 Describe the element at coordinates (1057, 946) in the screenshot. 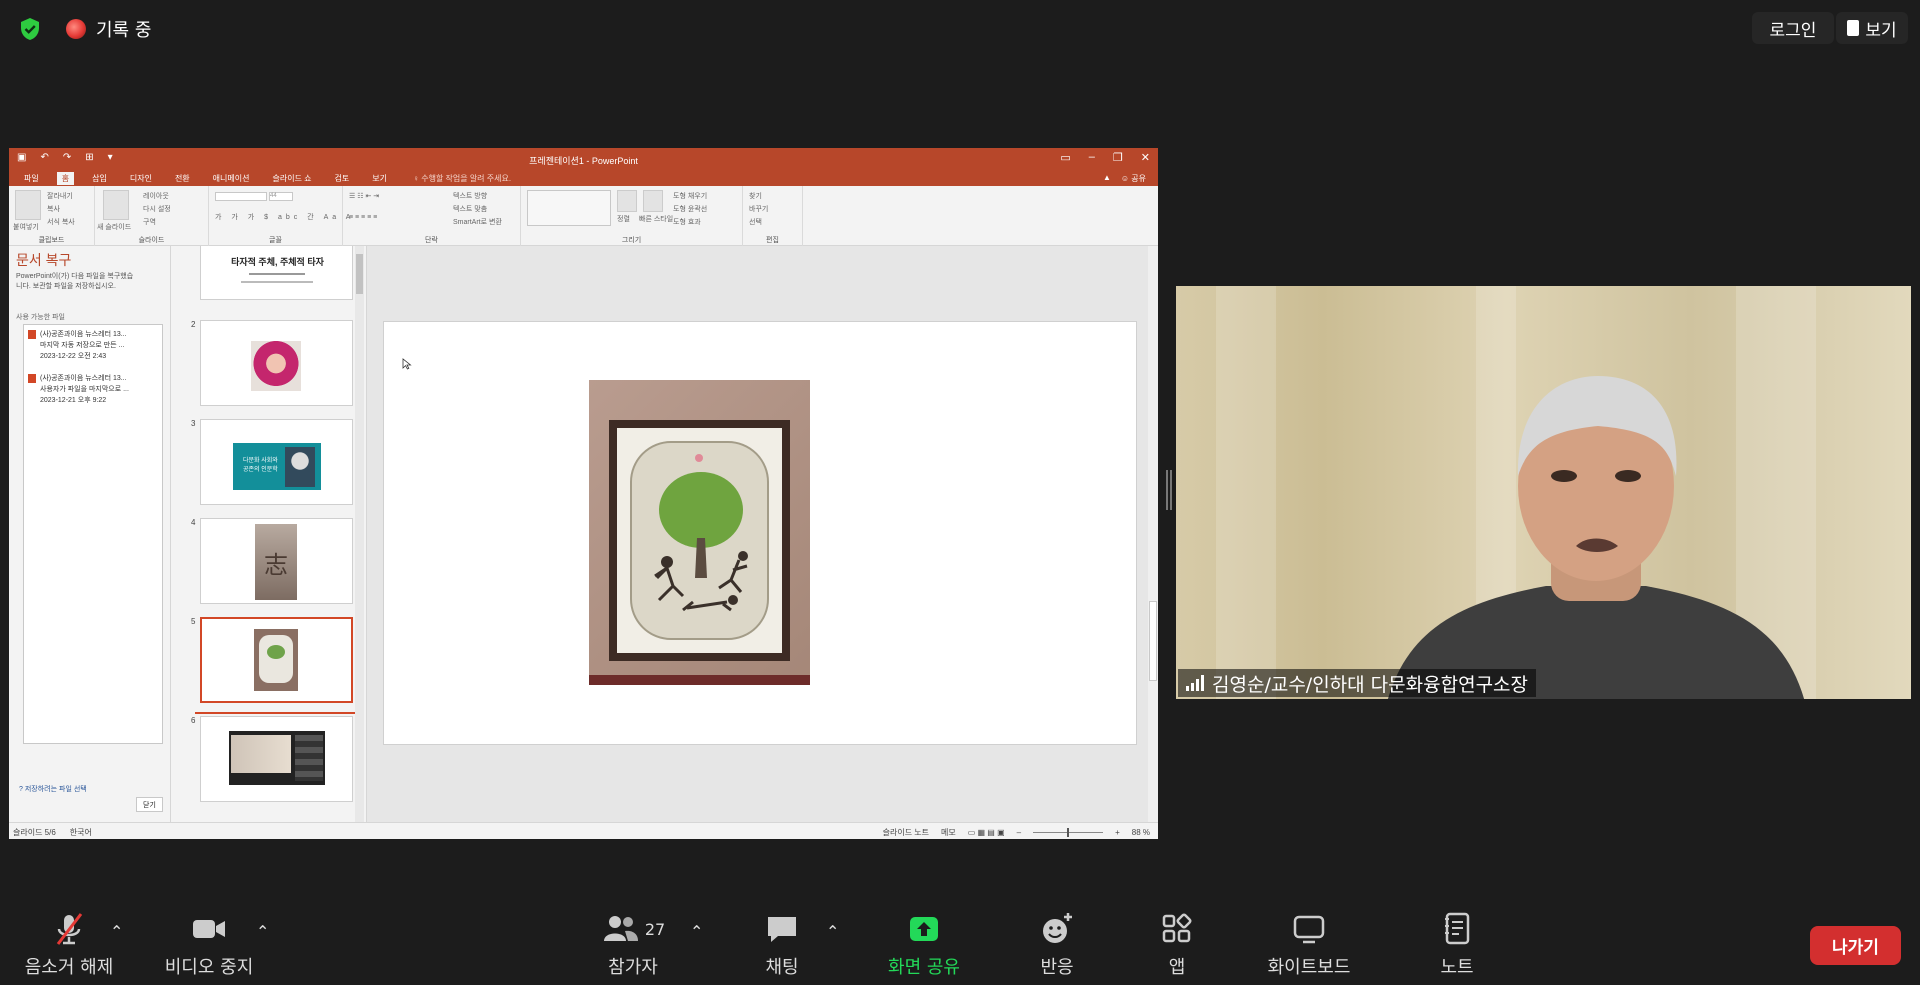

I see `reactions-button: 반응` at that location.